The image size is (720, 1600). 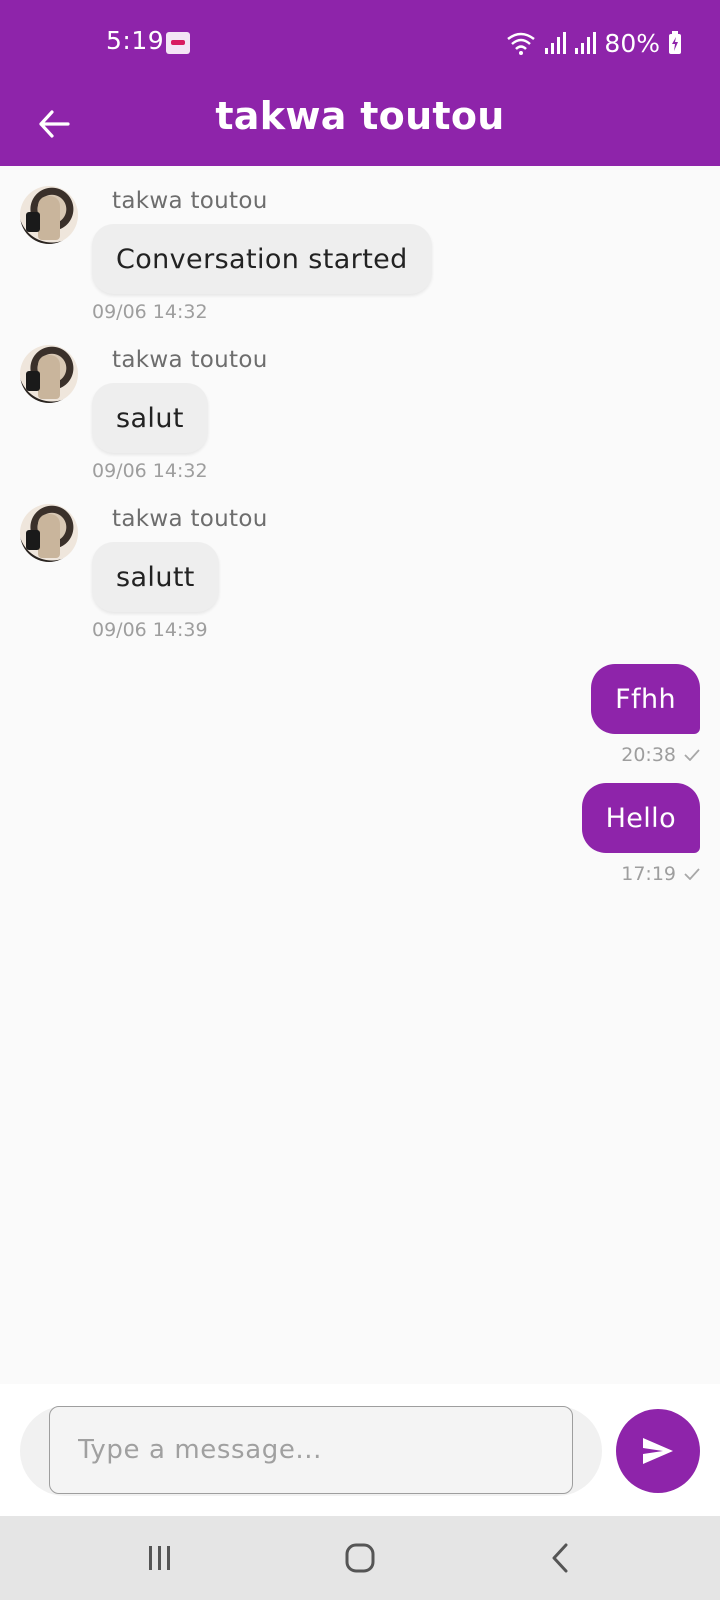 I want to click on status-icons: 80%, so click(x=594, y=43).